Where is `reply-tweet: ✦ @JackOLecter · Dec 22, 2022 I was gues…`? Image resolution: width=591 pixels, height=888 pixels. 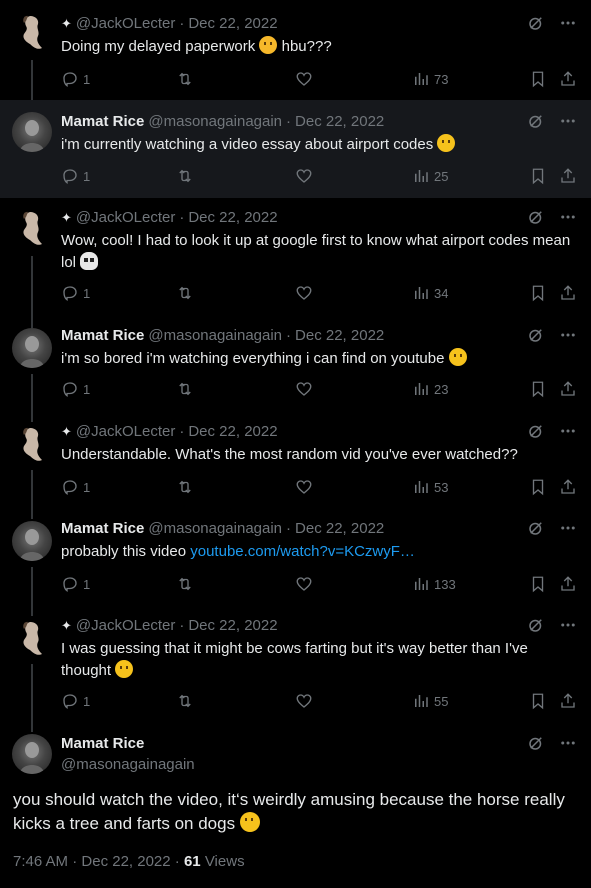 reply-tweet: ✦ @JackOLecter · Dec 22, 2022 I was gues… is located at coordinates (295, 665).